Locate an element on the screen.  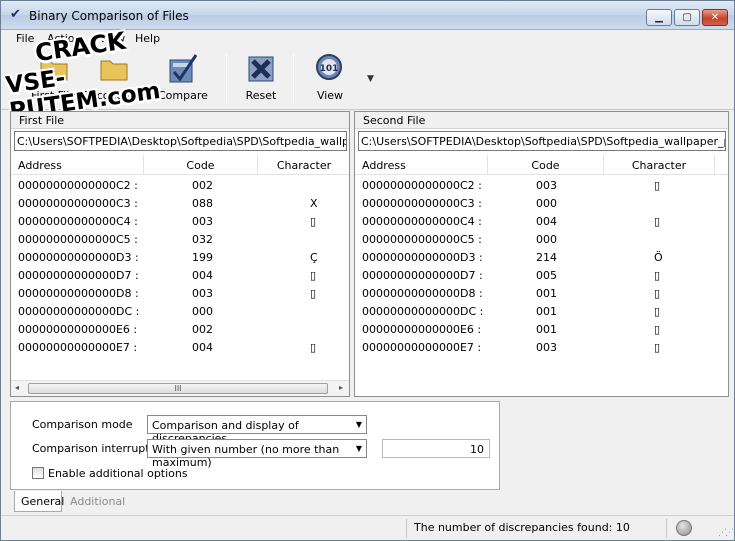
title-bar: ✔ Binary Comparison of Files ▁ ▢ ✕ is located at coordinates (367, 15).